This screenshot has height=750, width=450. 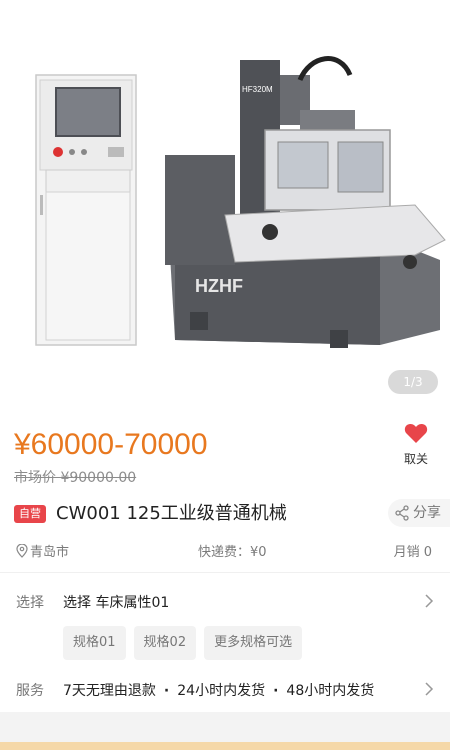 I want to click on self-operated-badge: 自营, so click(x=30, y=514).